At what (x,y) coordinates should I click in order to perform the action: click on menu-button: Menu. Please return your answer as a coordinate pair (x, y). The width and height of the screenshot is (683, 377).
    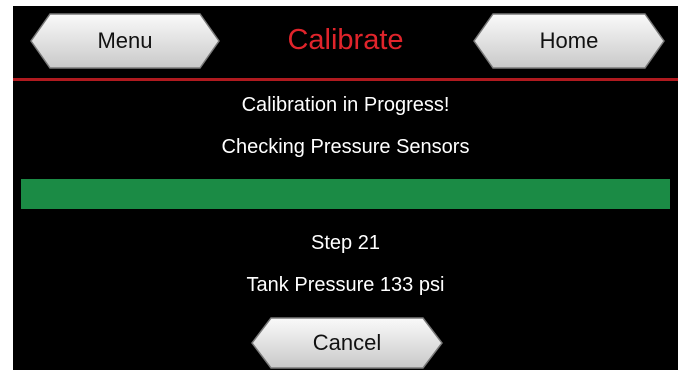
    Looking at the image, I should click on (125, 41).